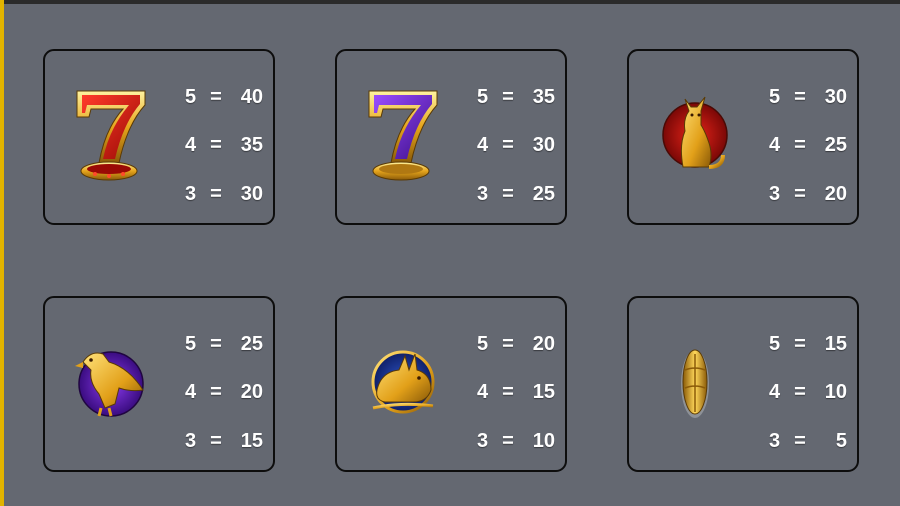  I want to click on cat-icon, so click(695, 135).